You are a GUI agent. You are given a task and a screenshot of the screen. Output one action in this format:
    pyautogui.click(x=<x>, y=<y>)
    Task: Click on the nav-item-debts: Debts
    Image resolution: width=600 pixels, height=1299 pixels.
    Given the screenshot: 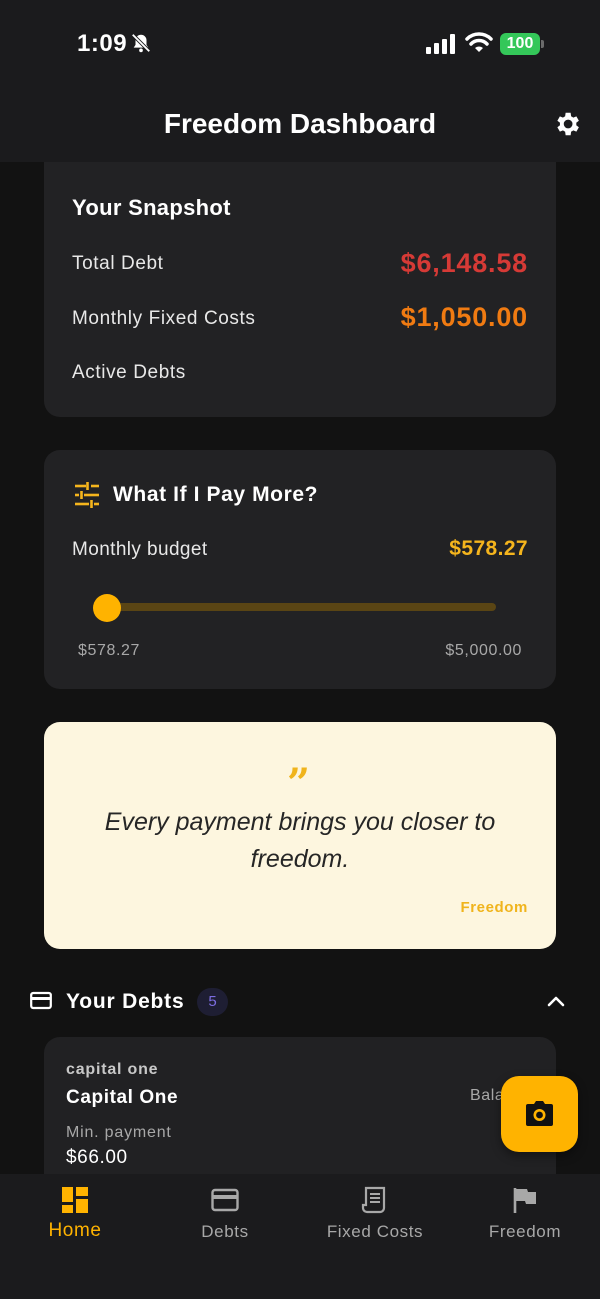 What is the action you would take?
    pyautogui.click(x=225, y=1214)
    